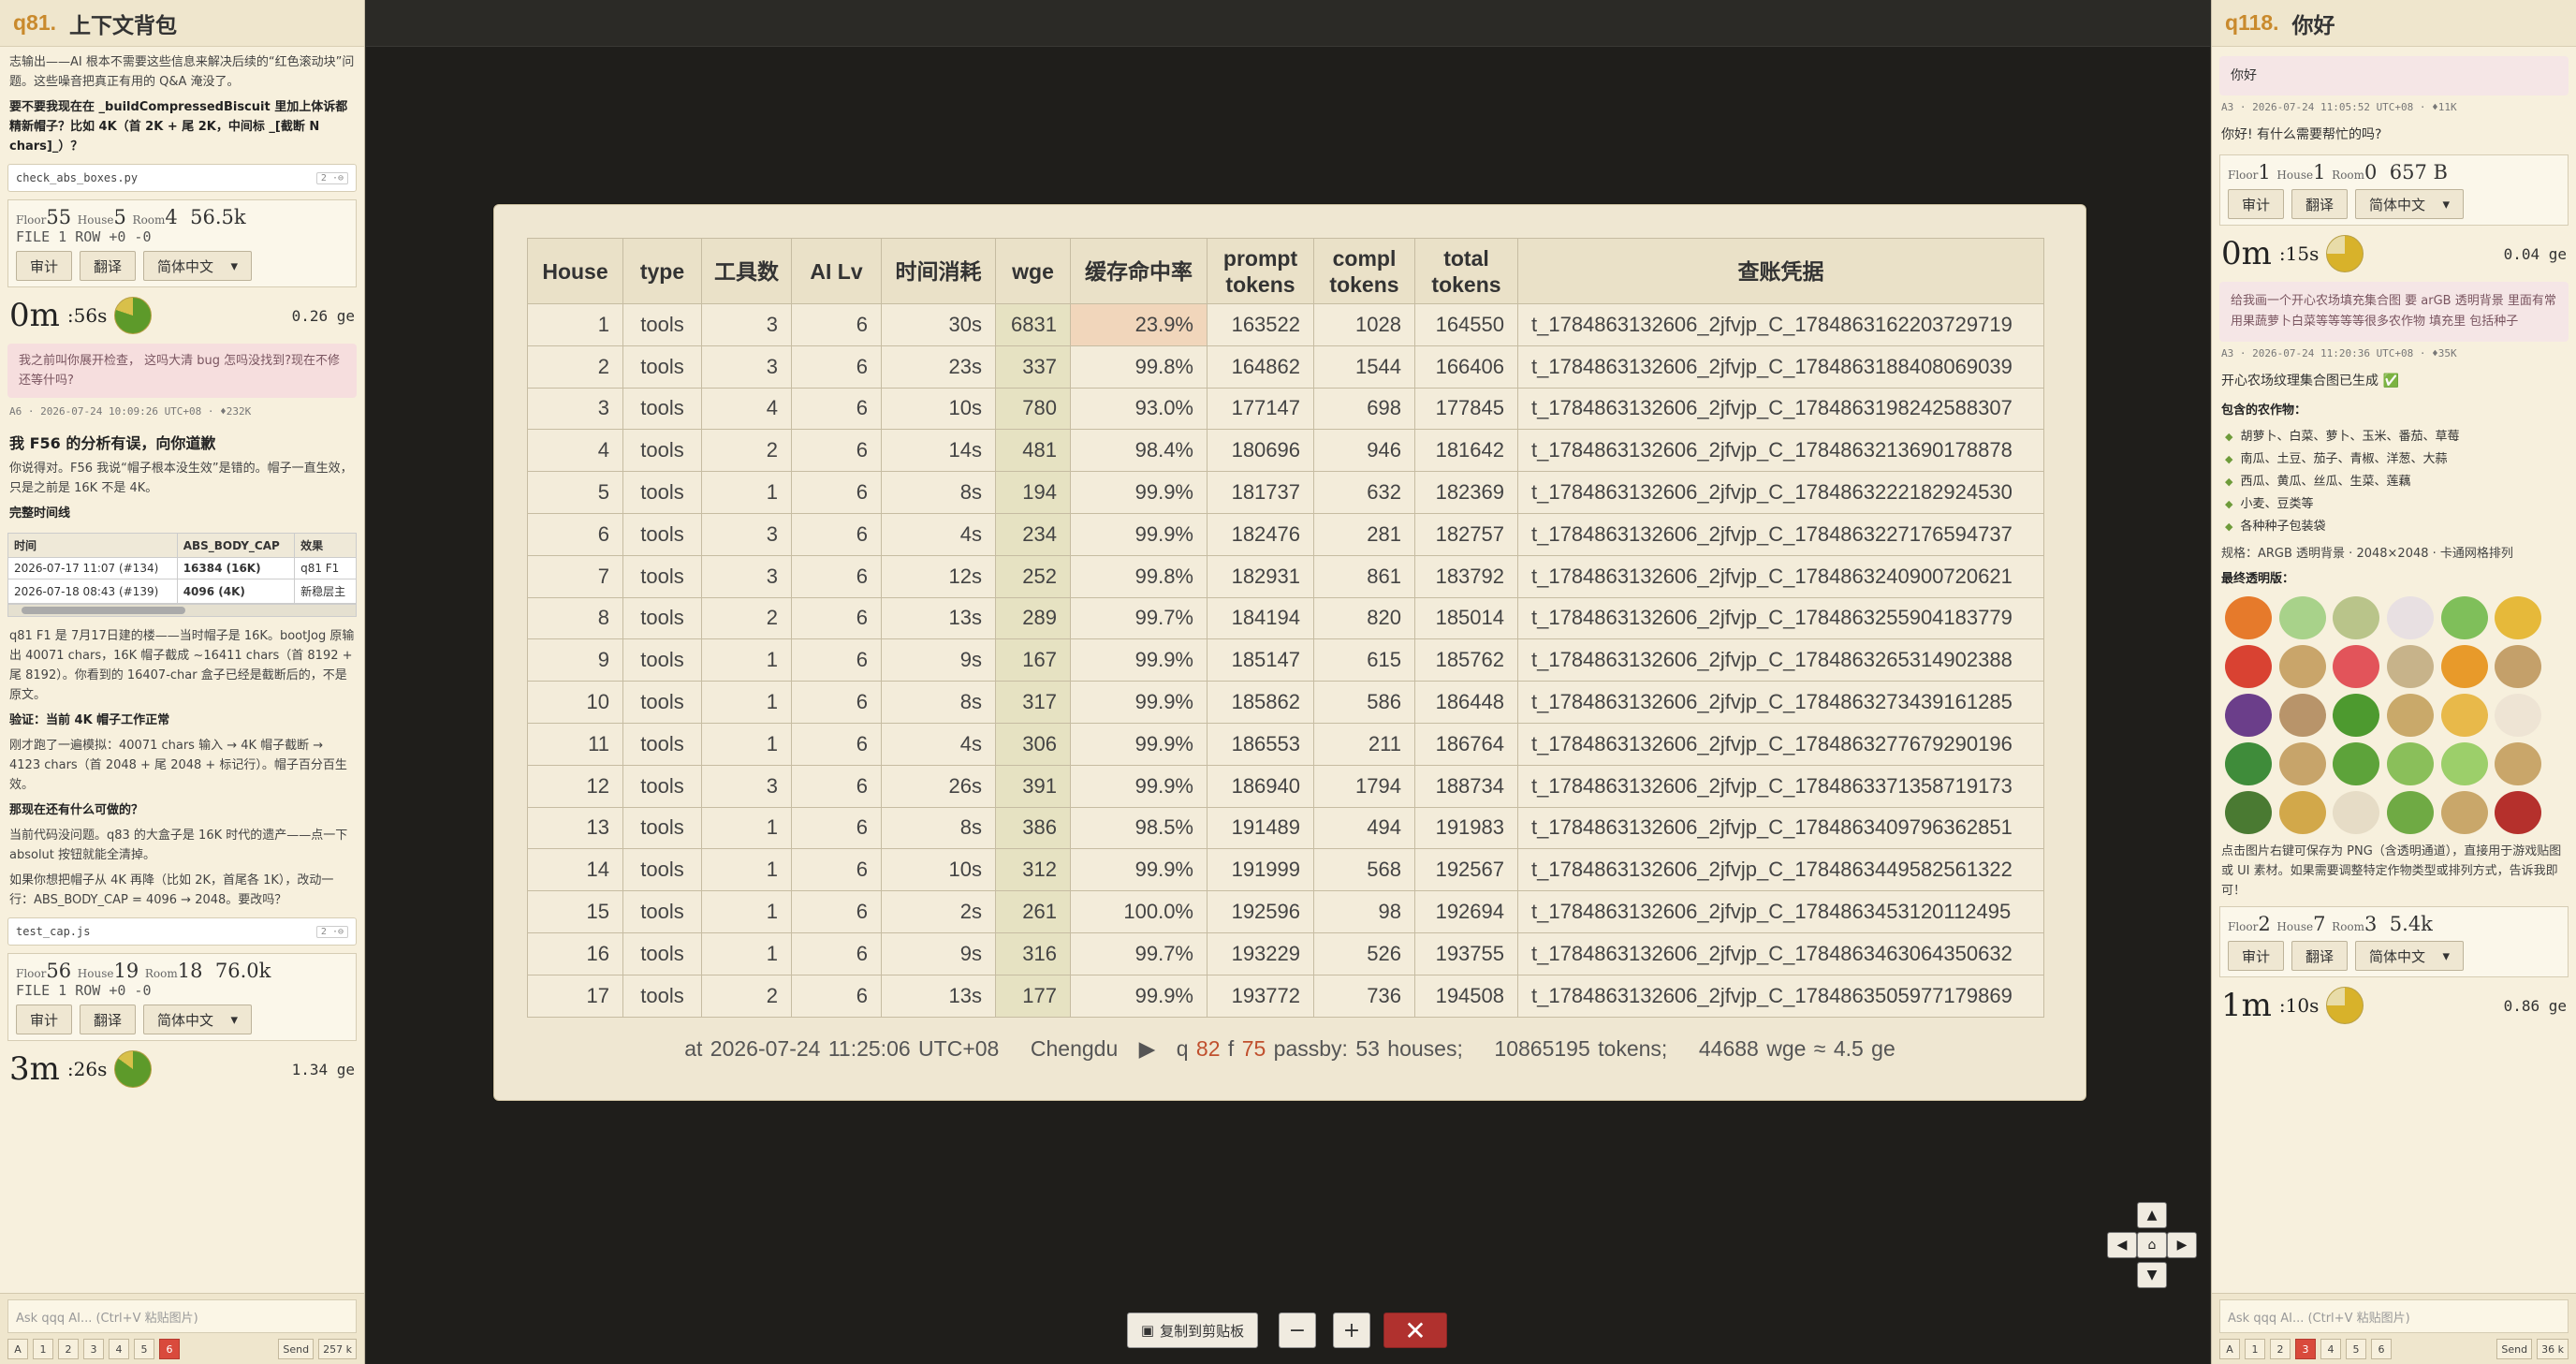 The height and width of the screenshot is (1364, 2576). What do you see at coordinates (182, 931) in the screenshot?
I see `code-file-block: test_cap.js 2 ·⊖` at bounding box center [182, 931].